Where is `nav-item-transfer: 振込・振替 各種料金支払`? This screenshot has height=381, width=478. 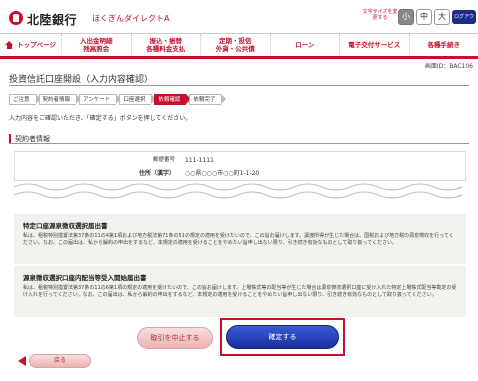 nav-item-transfer: 振込・振替 各種料金支払 is located at coordinates (166, 45).